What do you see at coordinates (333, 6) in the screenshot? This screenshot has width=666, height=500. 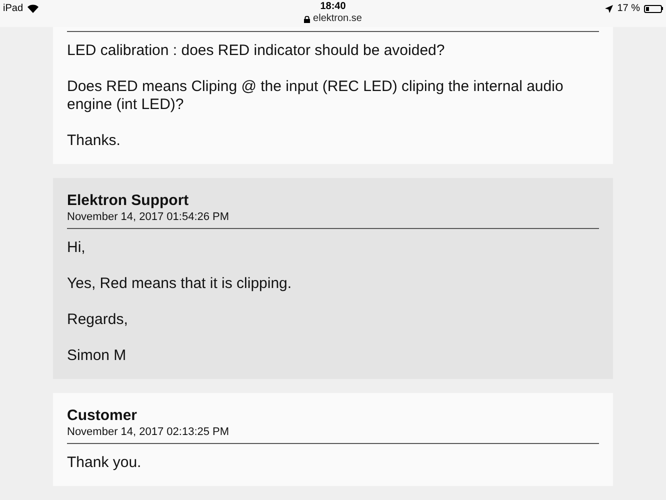 I see `clock: 18:40` at bounding box center [333, 6].